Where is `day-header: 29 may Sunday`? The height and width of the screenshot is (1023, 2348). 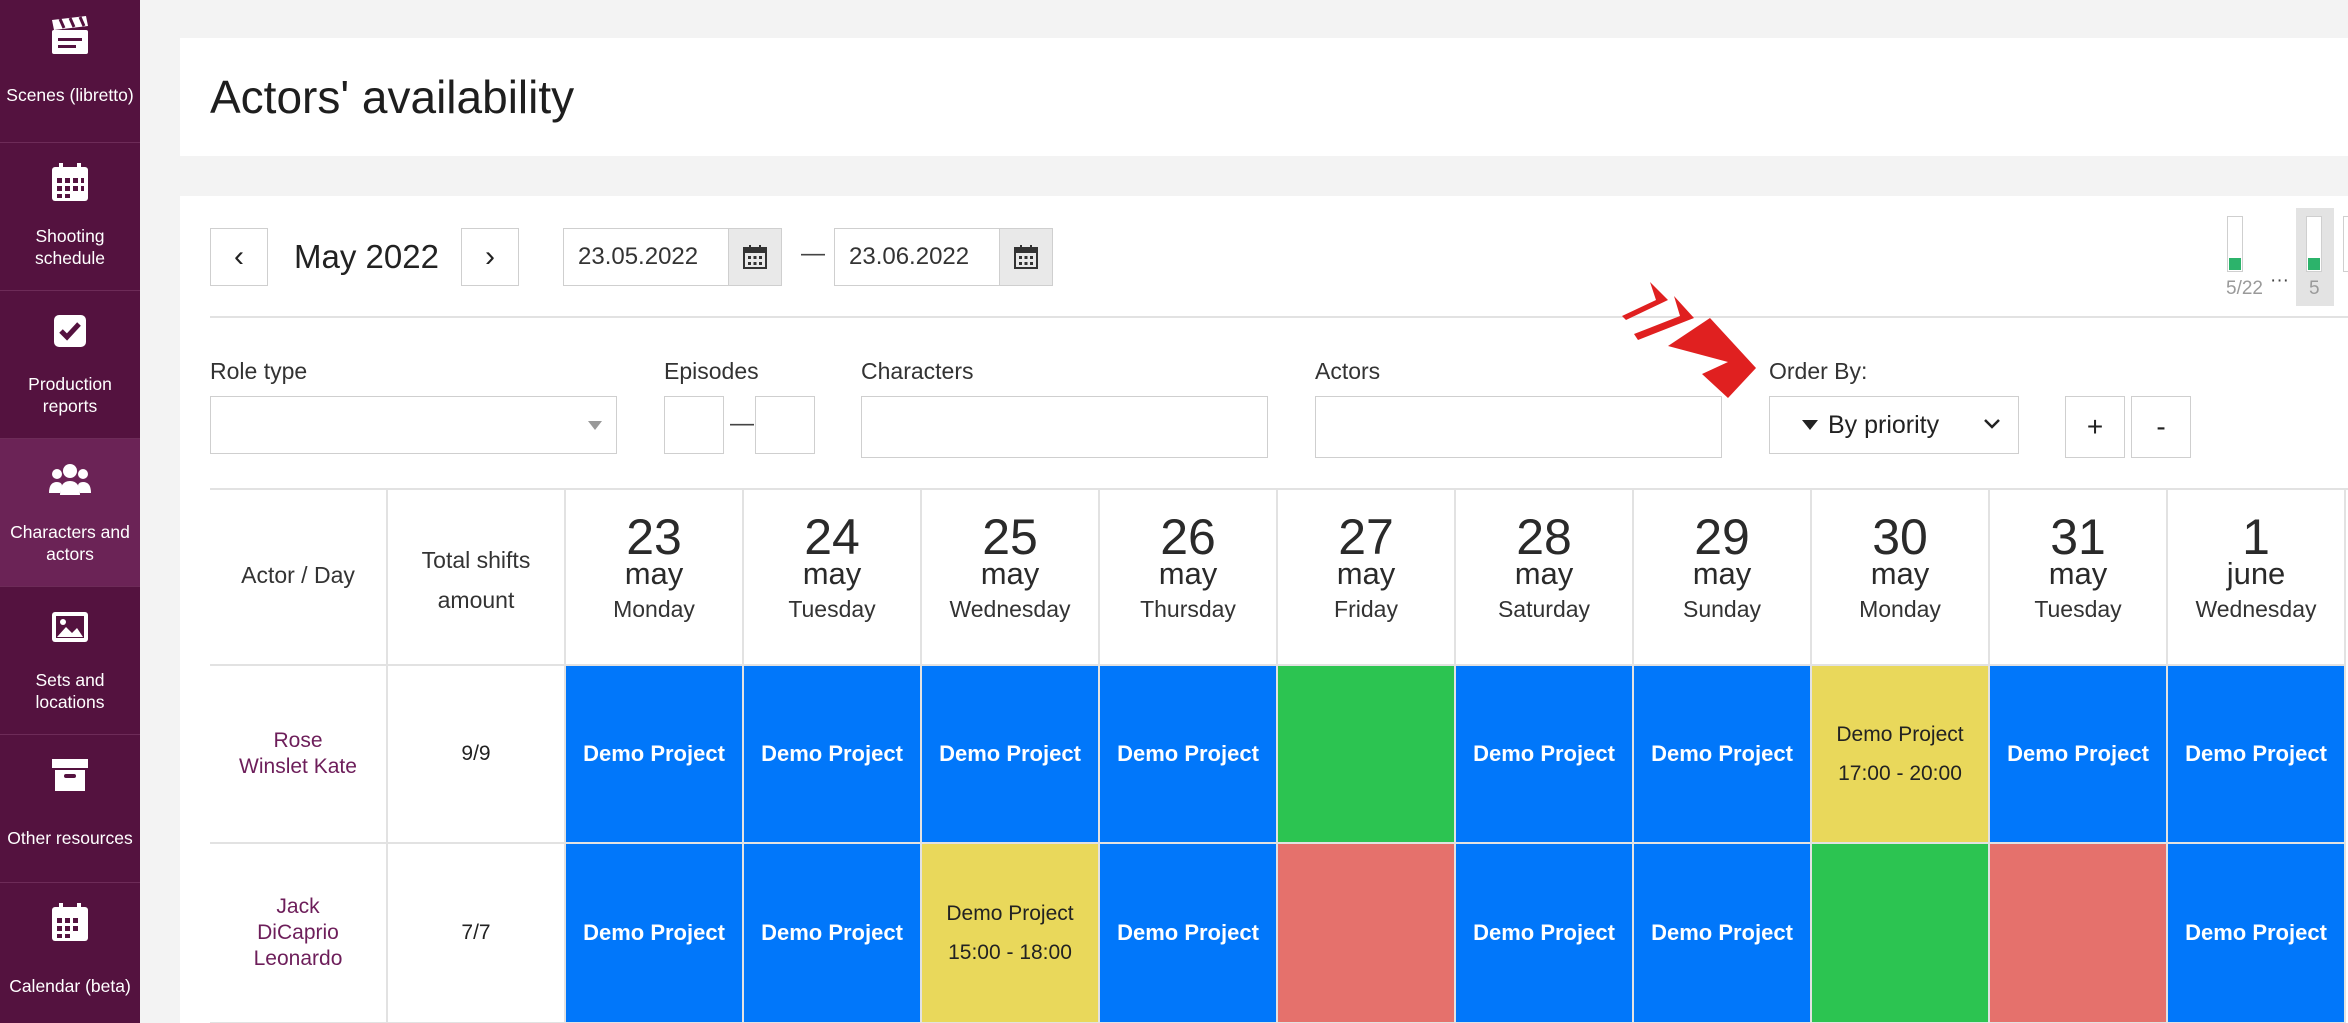 day-header: 29 may Sunday is located at coordinates (1723, 577).